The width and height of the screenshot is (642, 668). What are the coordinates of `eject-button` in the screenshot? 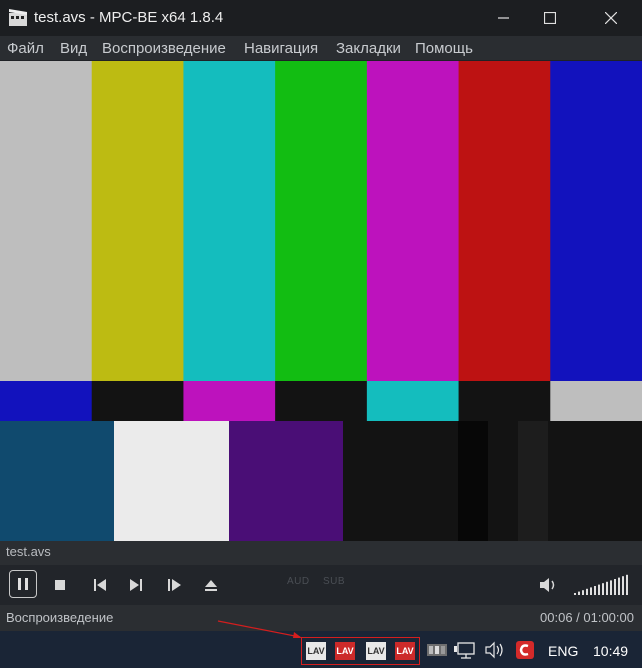 It's located at (211, 585).